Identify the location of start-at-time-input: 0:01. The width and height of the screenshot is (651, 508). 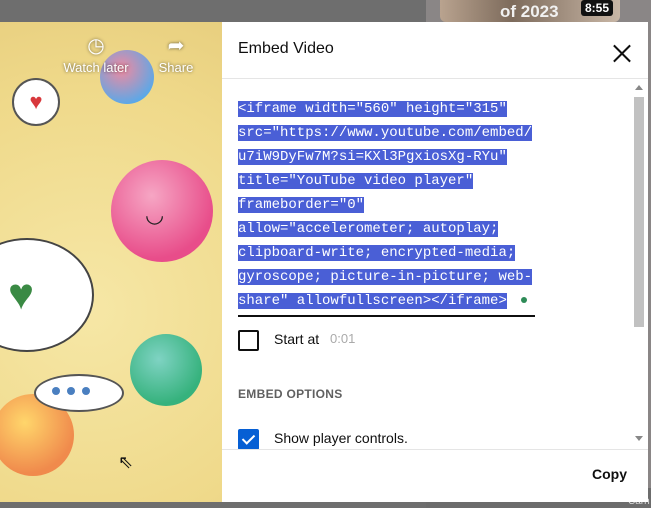
(342, 338).